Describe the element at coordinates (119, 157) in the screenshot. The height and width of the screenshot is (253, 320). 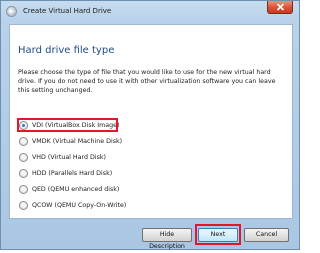
I see `option-vhd: VHD (Virtual Hard Disk)` at that location.